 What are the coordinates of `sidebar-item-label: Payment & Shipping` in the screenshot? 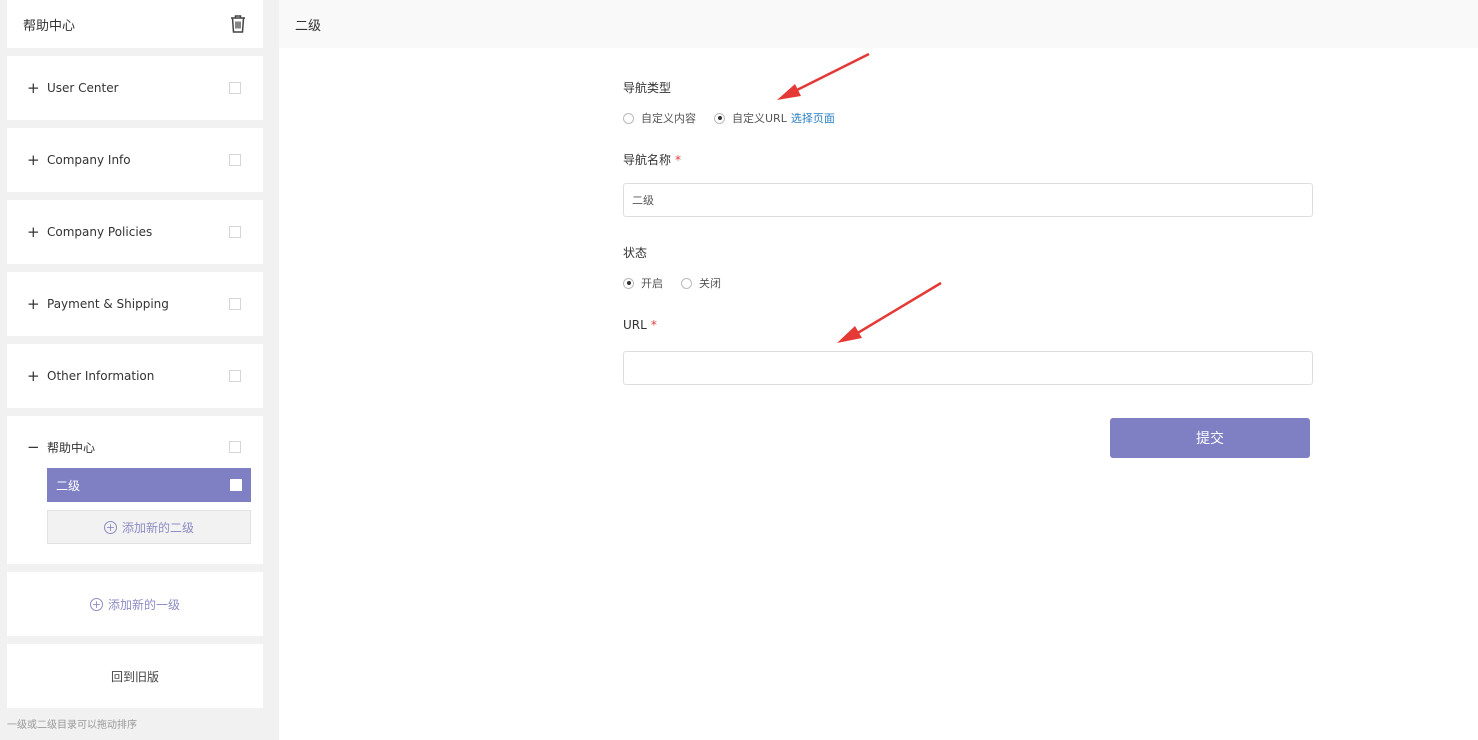 It's located at (108, 304).